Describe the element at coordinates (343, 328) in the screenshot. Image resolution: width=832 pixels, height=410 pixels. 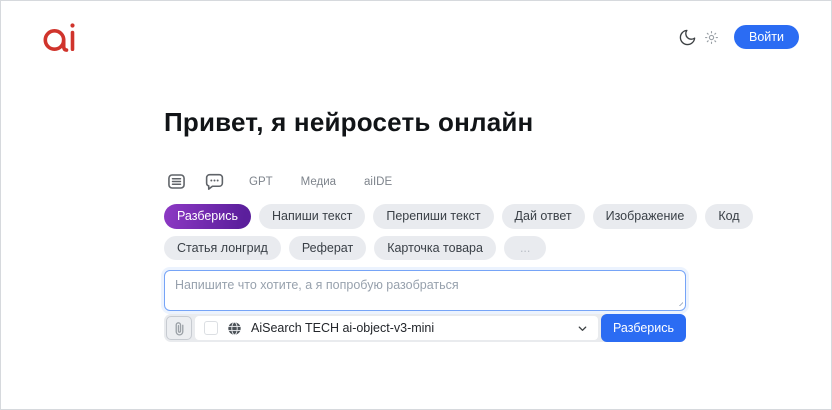
I see `model-select-value: AiSearch TECH ai-object-v3-mini` at that location.